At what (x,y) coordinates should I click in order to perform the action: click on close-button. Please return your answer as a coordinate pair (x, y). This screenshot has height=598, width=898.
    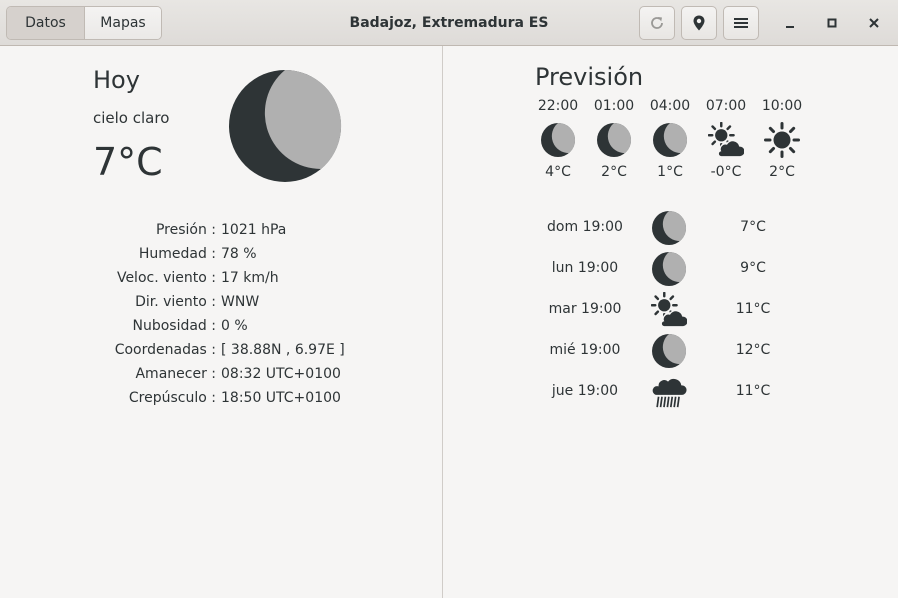
    Looking at the image, I should click on (874, 23).